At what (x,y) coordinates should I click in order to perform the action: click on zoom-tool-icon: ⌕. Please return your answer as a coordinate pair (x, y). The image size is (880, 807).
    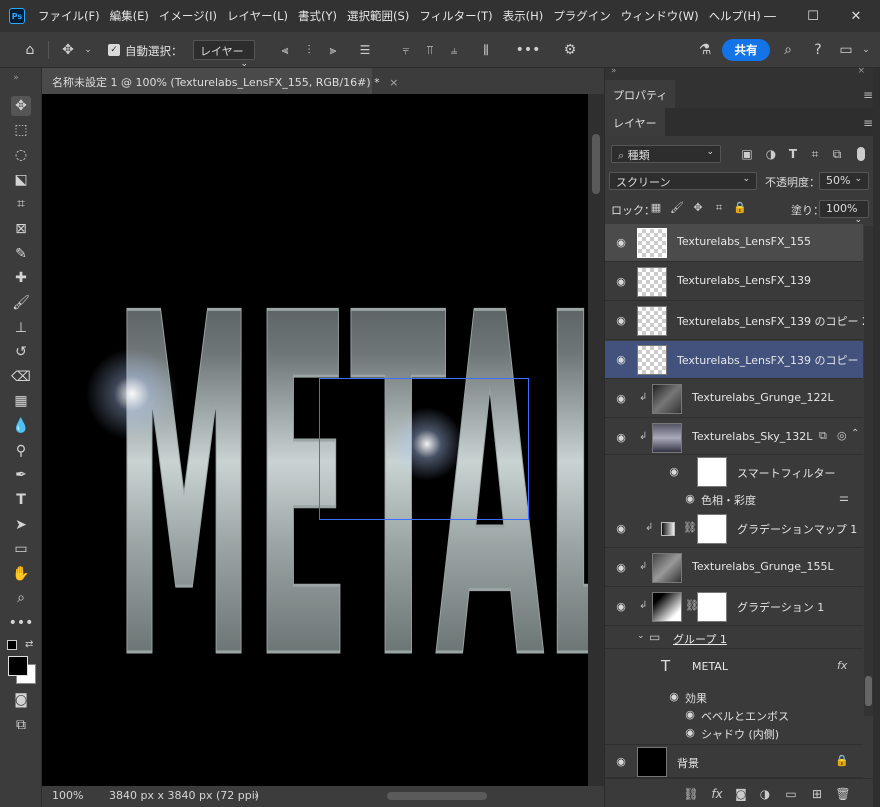
    Looking at the image, I should click on (21, 598).